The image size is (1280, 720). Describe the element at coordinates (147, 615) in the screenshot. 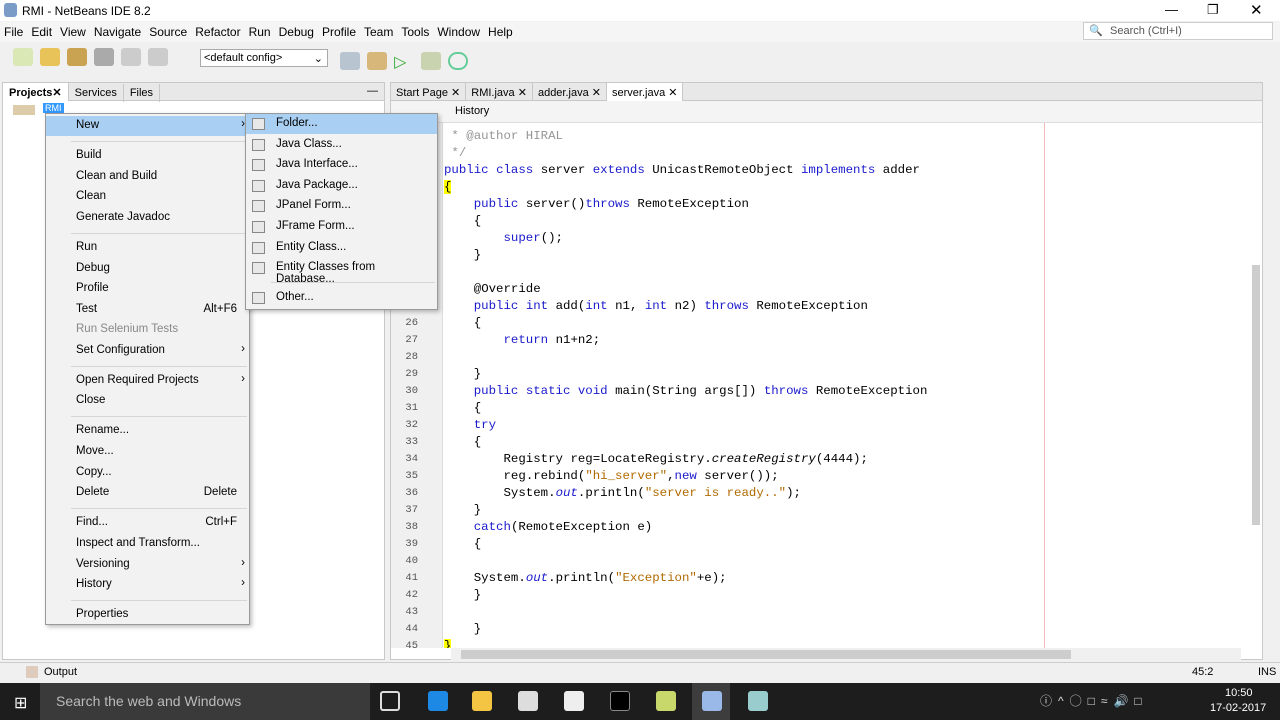

I see `menu-item-properties: Properties` at that location.